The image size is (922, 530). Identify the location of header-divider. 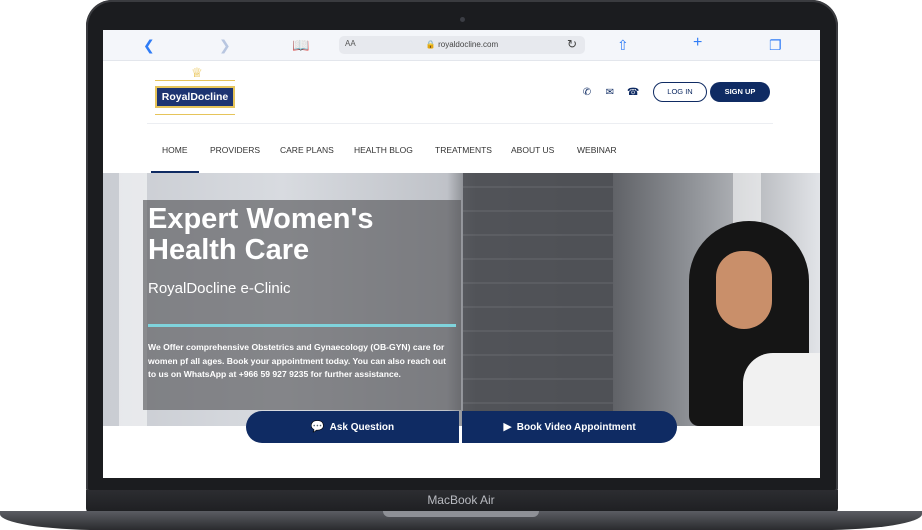
(460, 123).